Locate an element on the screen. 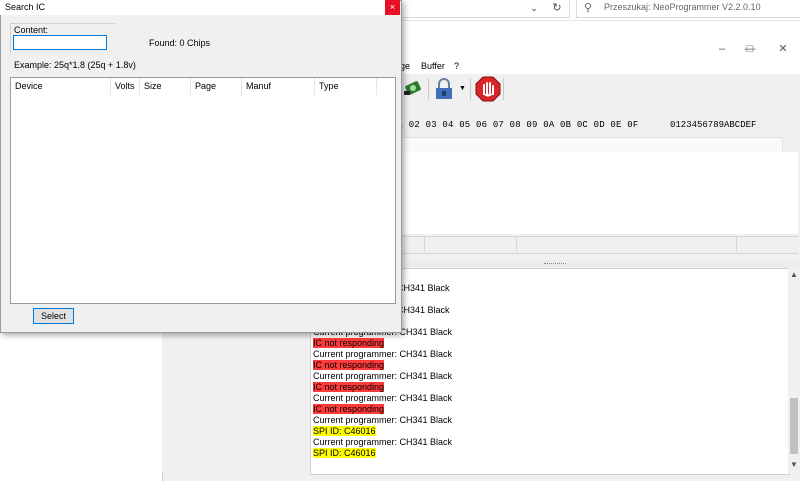  stop-icon is located at coordinates (488, 89).